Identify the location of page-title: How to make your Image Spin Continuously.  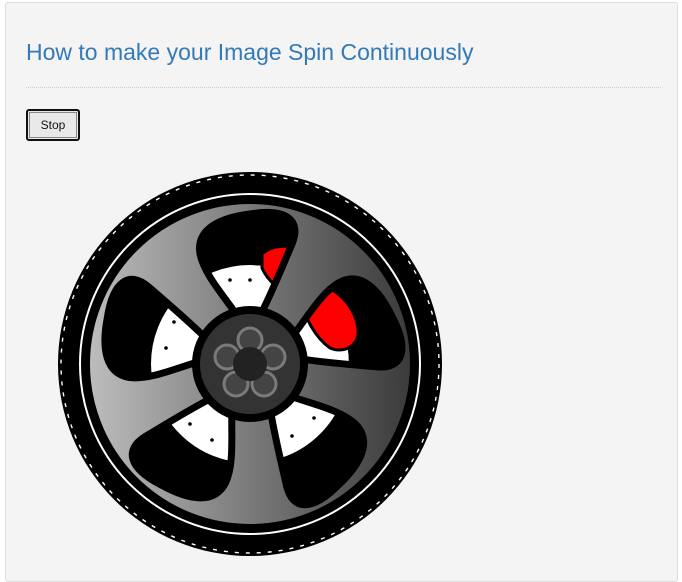
(250, 52).